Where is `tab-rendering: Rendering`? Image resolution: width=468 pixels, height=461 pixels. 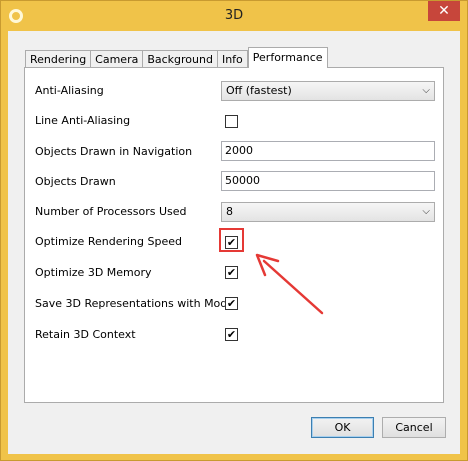 tab-rendering: Rendering is located at coordinates (58, 59).